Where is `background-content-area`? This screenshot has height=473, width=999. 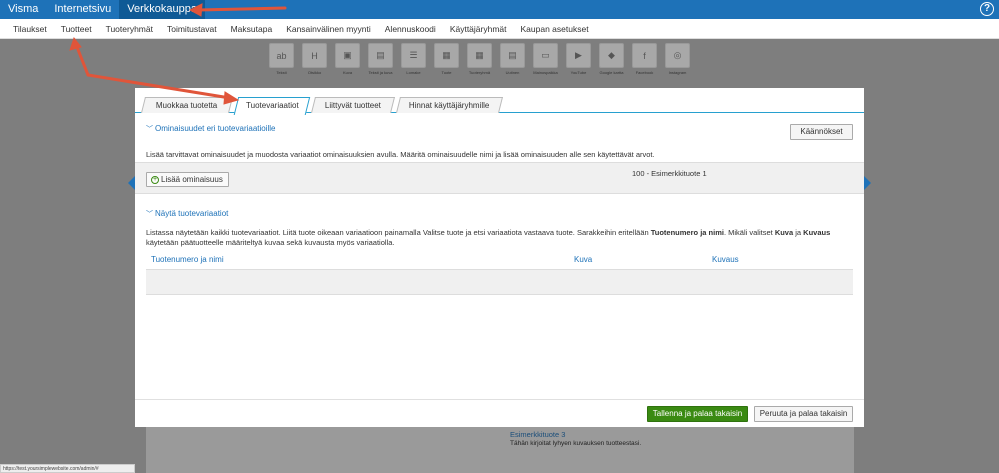 background-content-area is located at coordinates (500, 449).